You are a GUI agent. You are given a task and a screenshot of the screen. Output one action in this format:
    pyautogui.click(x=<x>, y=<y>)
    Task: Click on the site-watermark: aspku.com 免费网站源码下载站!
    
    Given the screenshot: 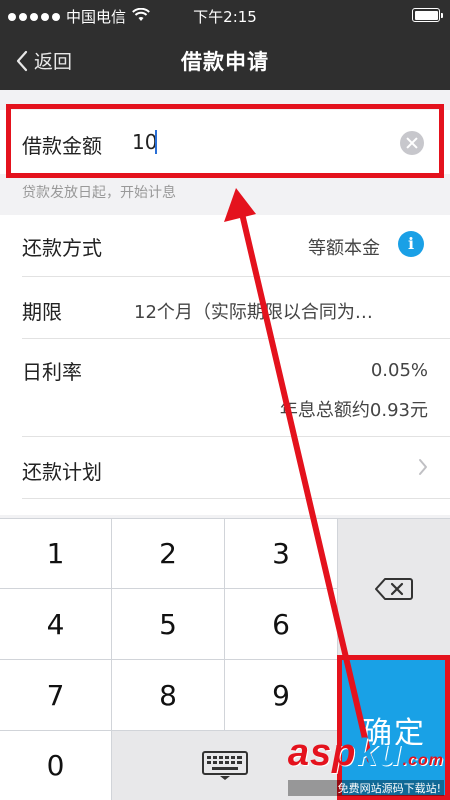 What is the action you would take?
    pyautogui.click(x=365, y=764)
    